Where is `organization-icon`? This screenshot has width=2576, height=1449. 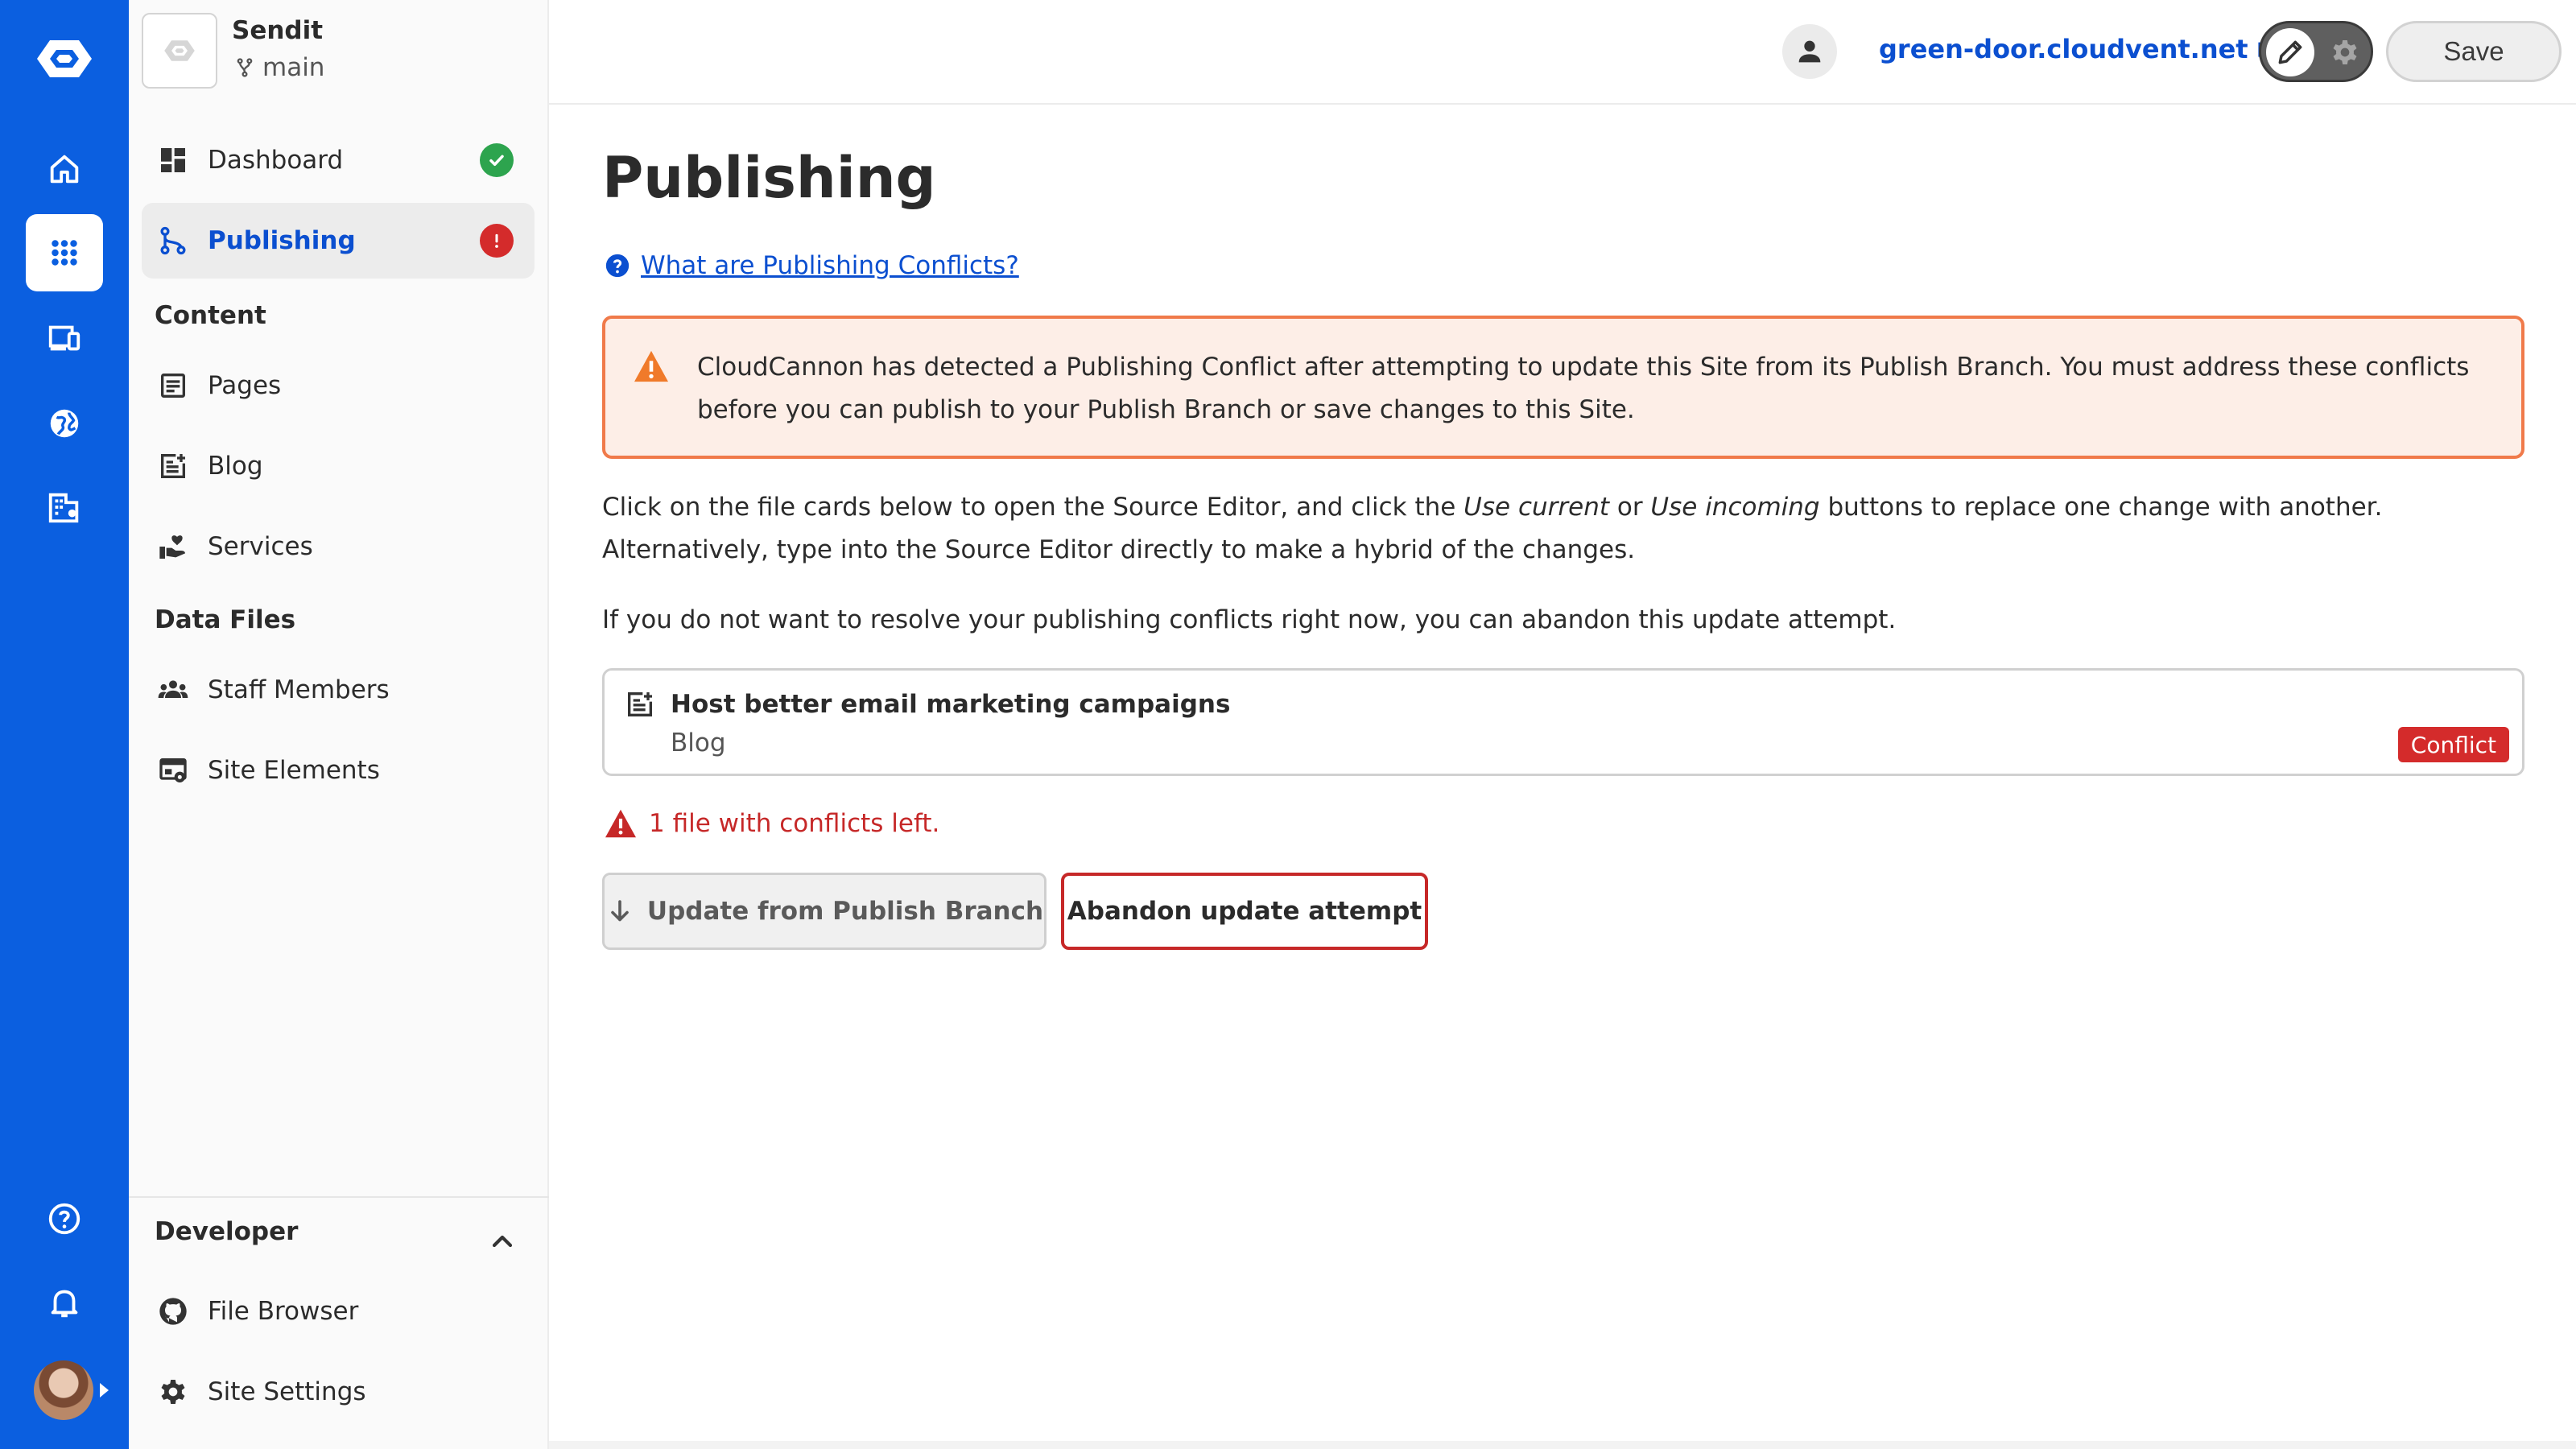 organization-icon is located at coordinates (63, 508).